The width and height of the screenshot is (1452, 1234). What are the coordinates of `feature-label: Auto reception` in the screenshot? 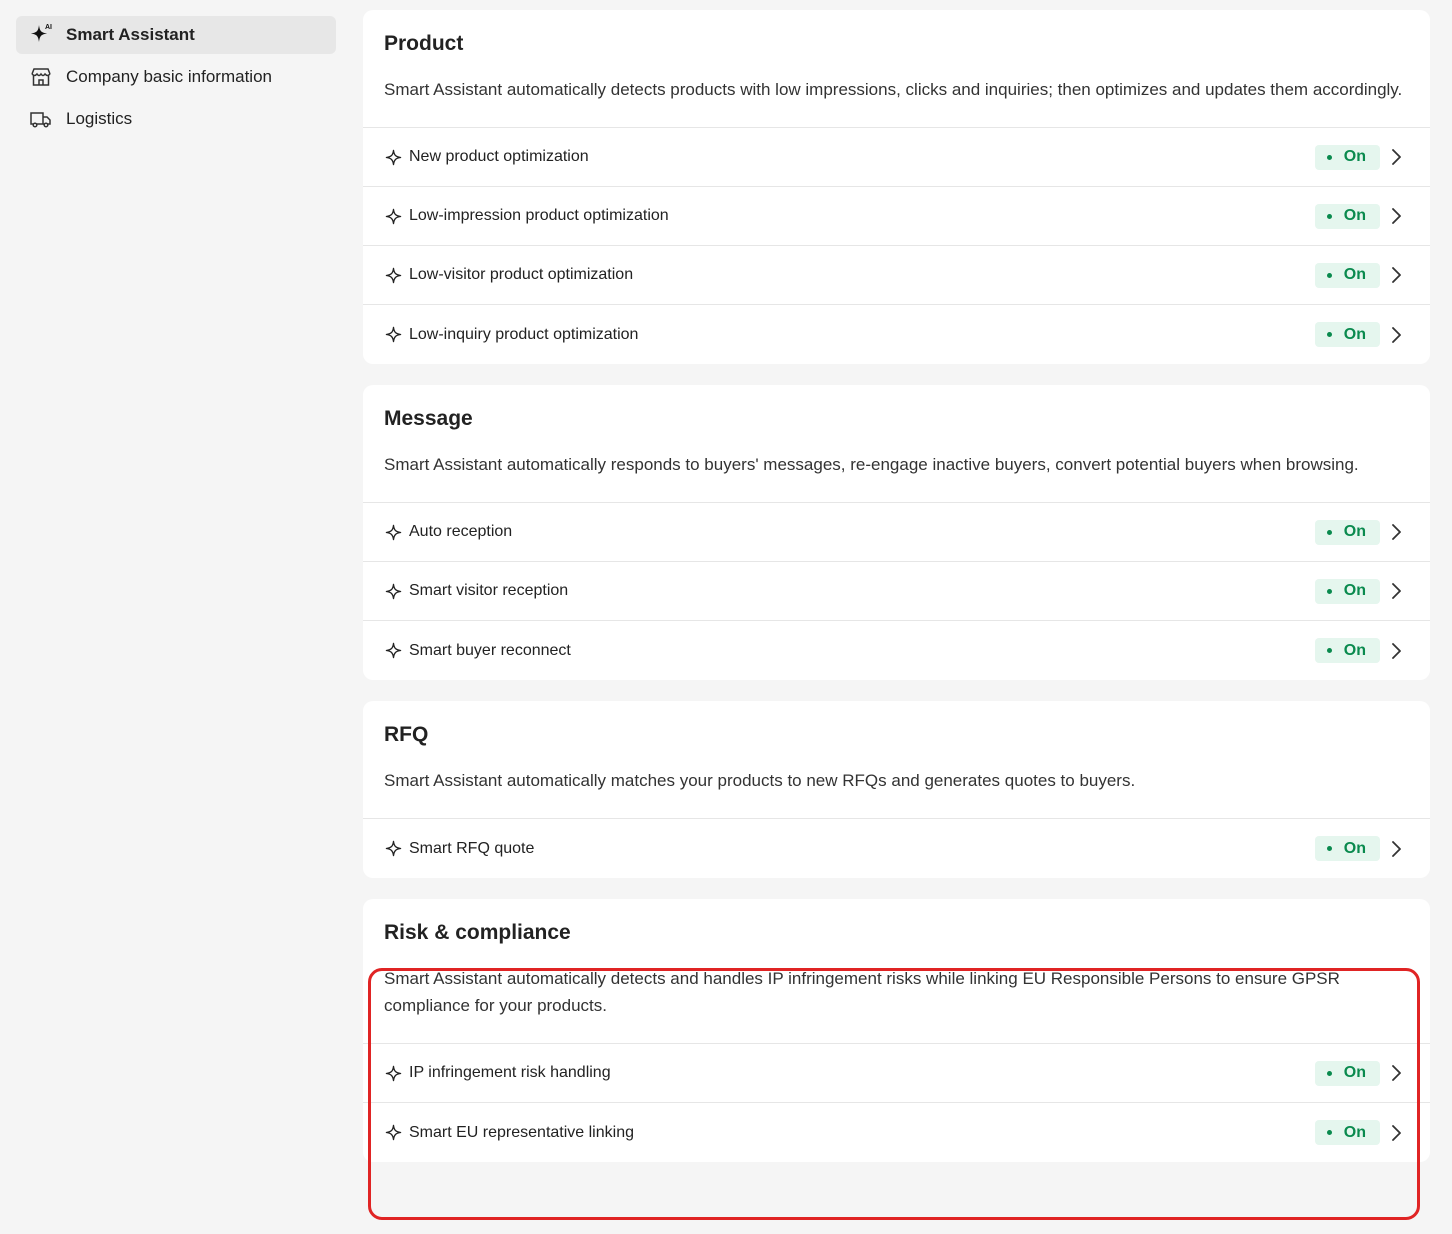 It's located at (461, 531).